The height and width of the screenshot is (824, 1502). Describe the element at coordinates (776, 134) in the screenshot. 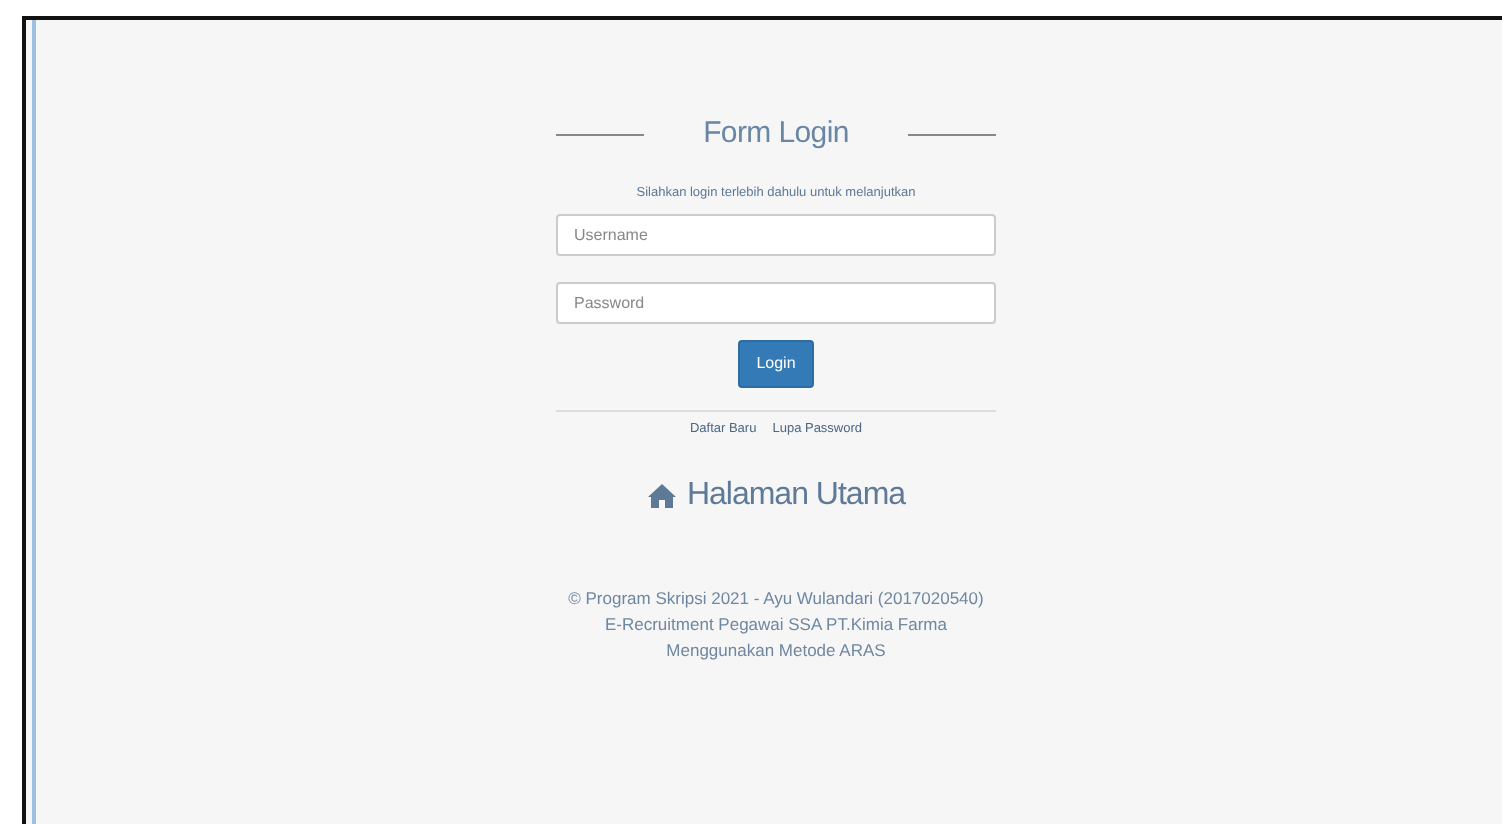

I see `form-title: Form Login` at that location.